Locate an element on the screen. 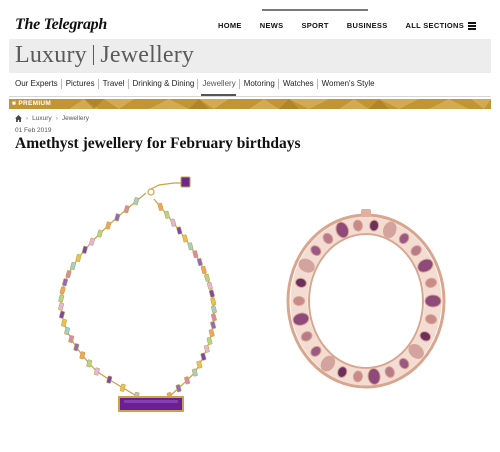 The image size is (500, 452). subnav-label: Motoring is located at coordinates (259, 83).